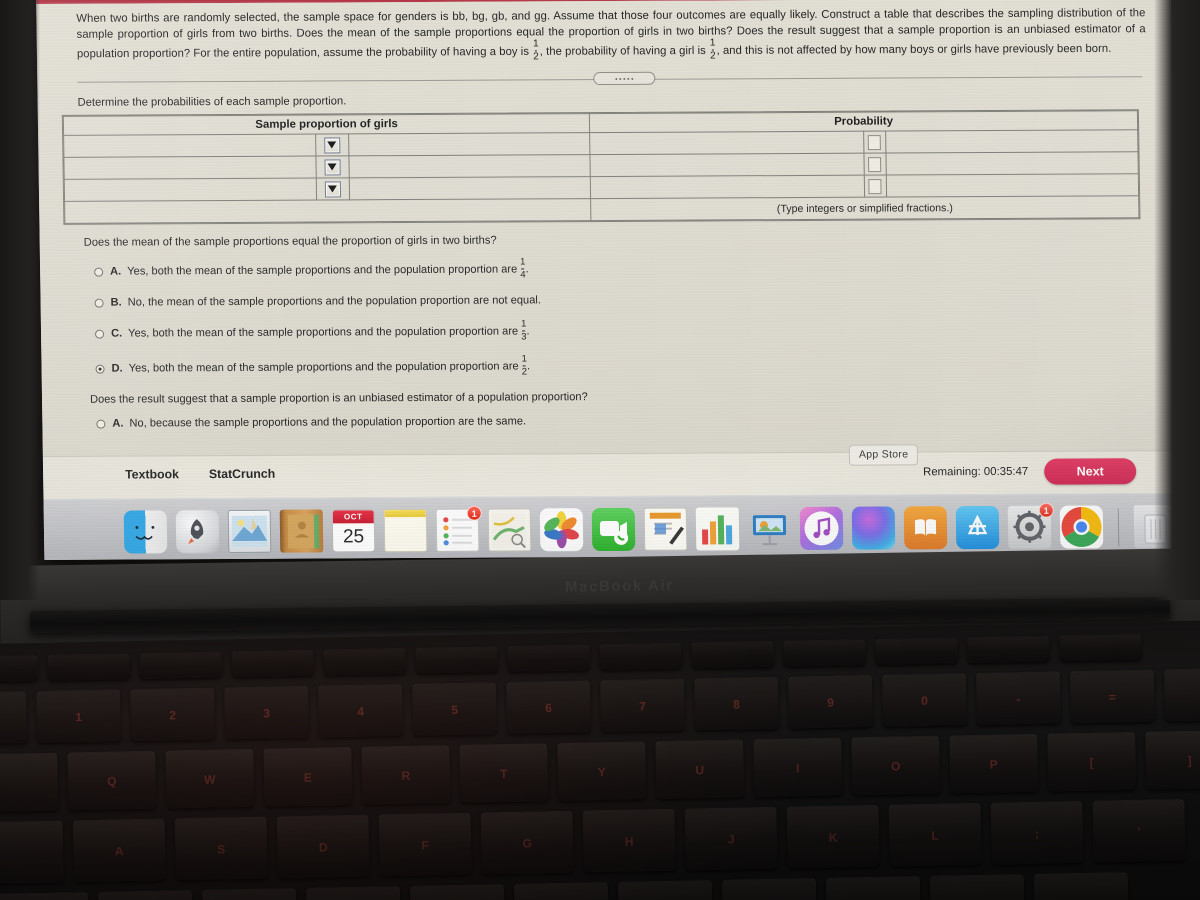  What do you see at coordinates (272, 663) in the screenshot?
I see `key-f3` at bounding box center [272, 663].